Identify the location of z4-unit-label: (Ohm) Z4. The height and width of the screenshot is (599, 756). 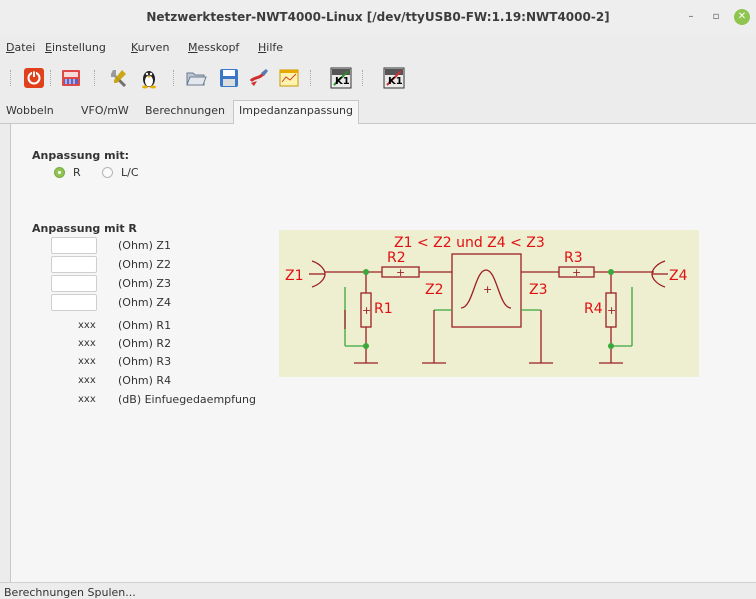
(144, 302).